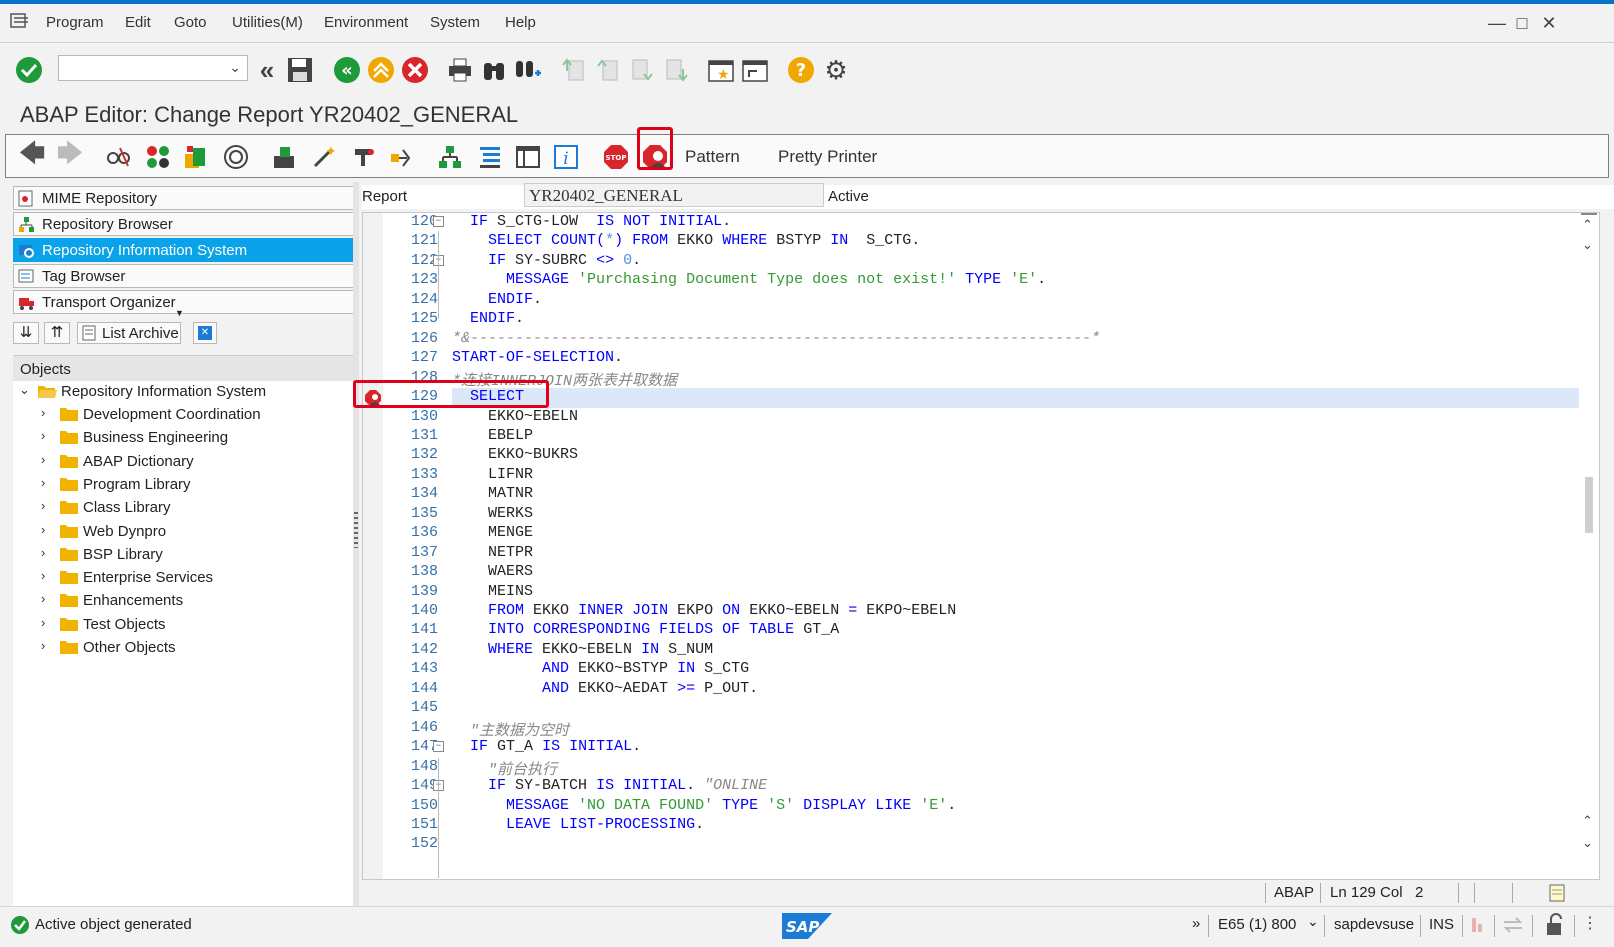 The height and width of the screenshot is (947, 1614). I want to click on menu-system: System, so click(455, 22).